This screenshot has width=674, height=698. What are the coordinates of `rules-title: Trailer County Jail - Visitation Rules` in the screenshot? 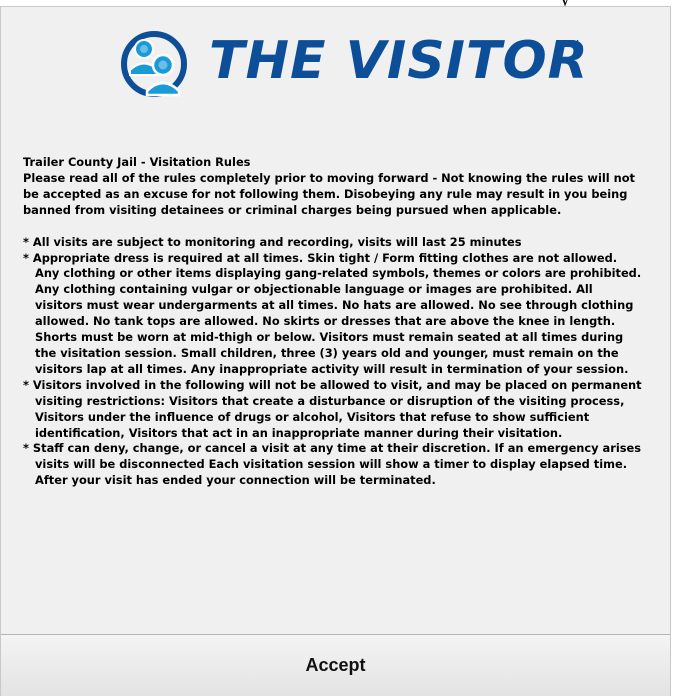 It's located at (137, 162).